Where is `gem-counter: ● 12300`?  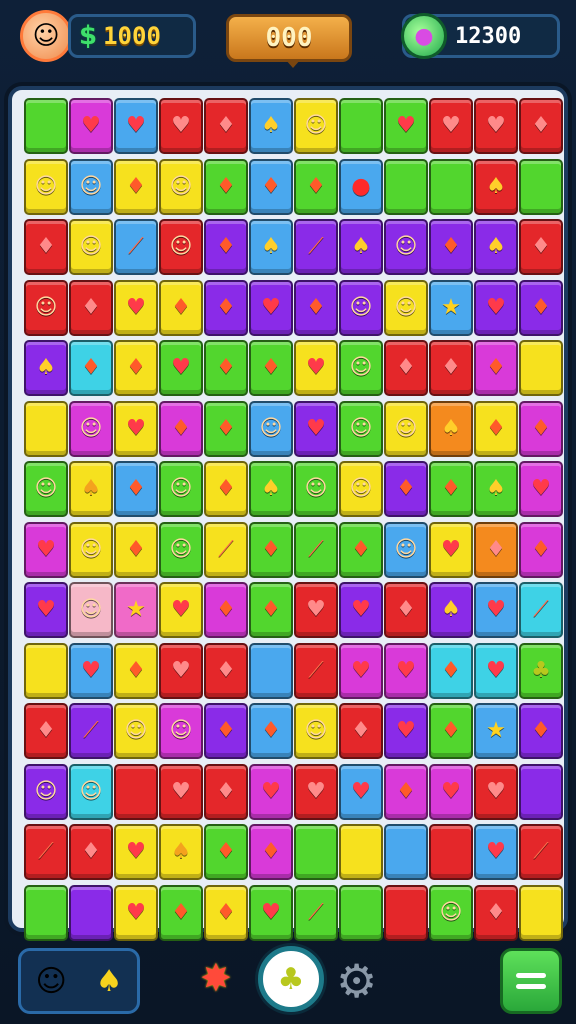
gem-counter: ● 12300 is located at coordinates (480, 36).